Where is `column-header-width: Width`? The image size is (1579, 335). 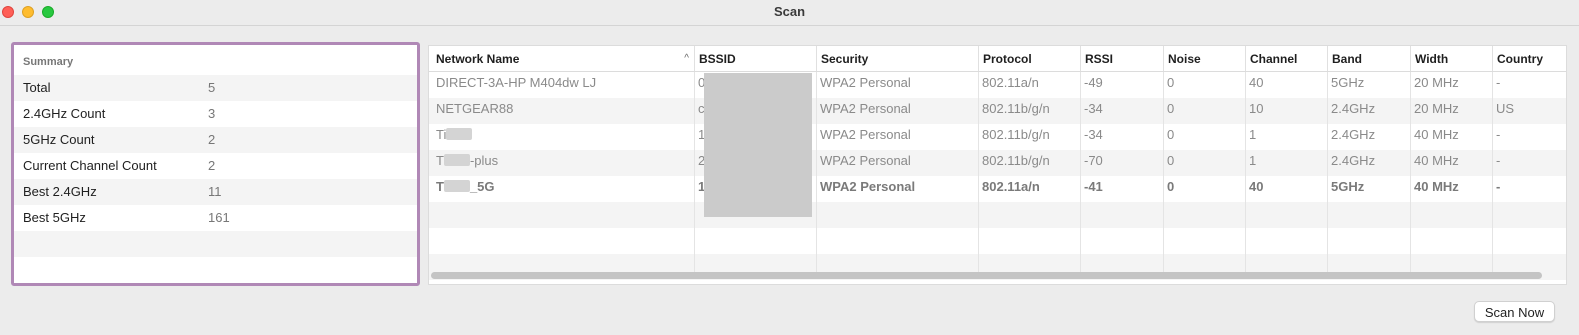 column-header-width: Width is located at coordinates (1451, 58).